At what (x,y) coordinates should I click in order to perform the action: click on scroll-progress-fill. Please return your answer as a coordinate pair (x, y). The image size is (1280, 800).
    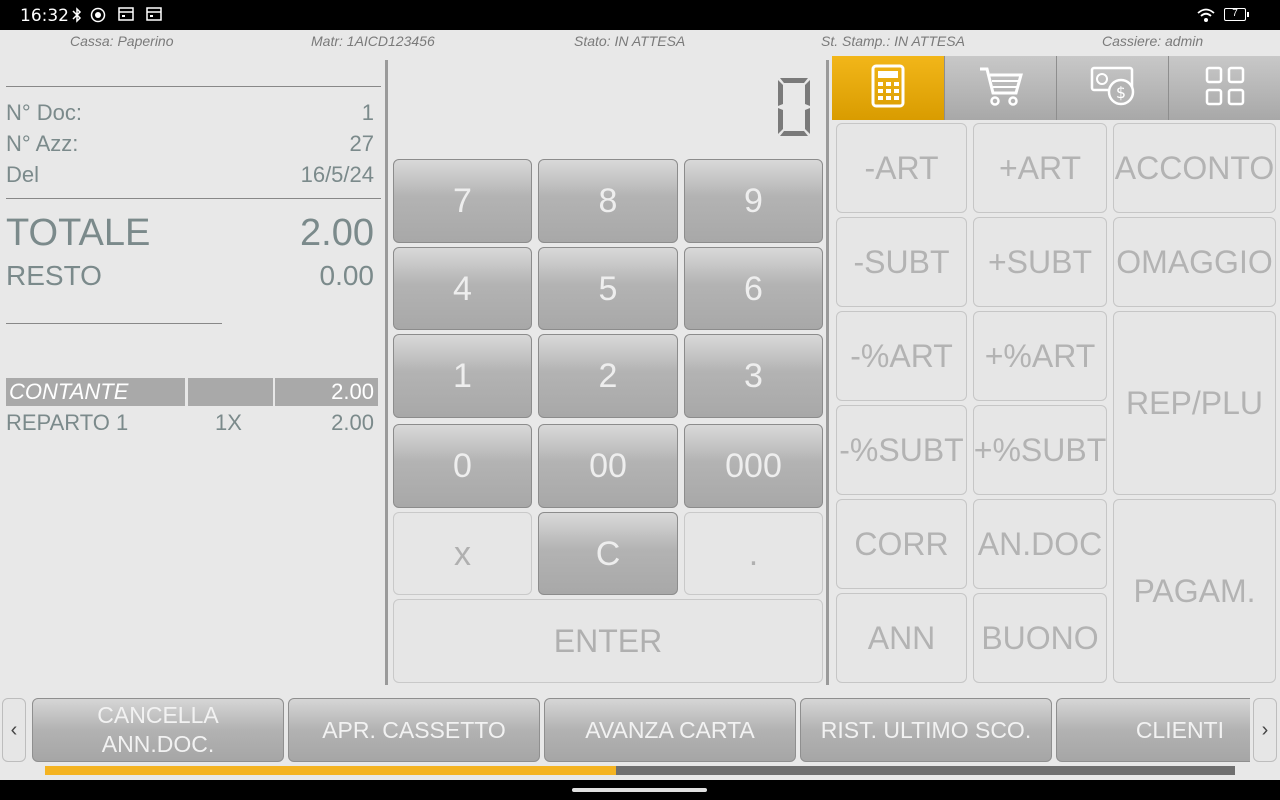
    Looking at the image, I should click on (331, 770).